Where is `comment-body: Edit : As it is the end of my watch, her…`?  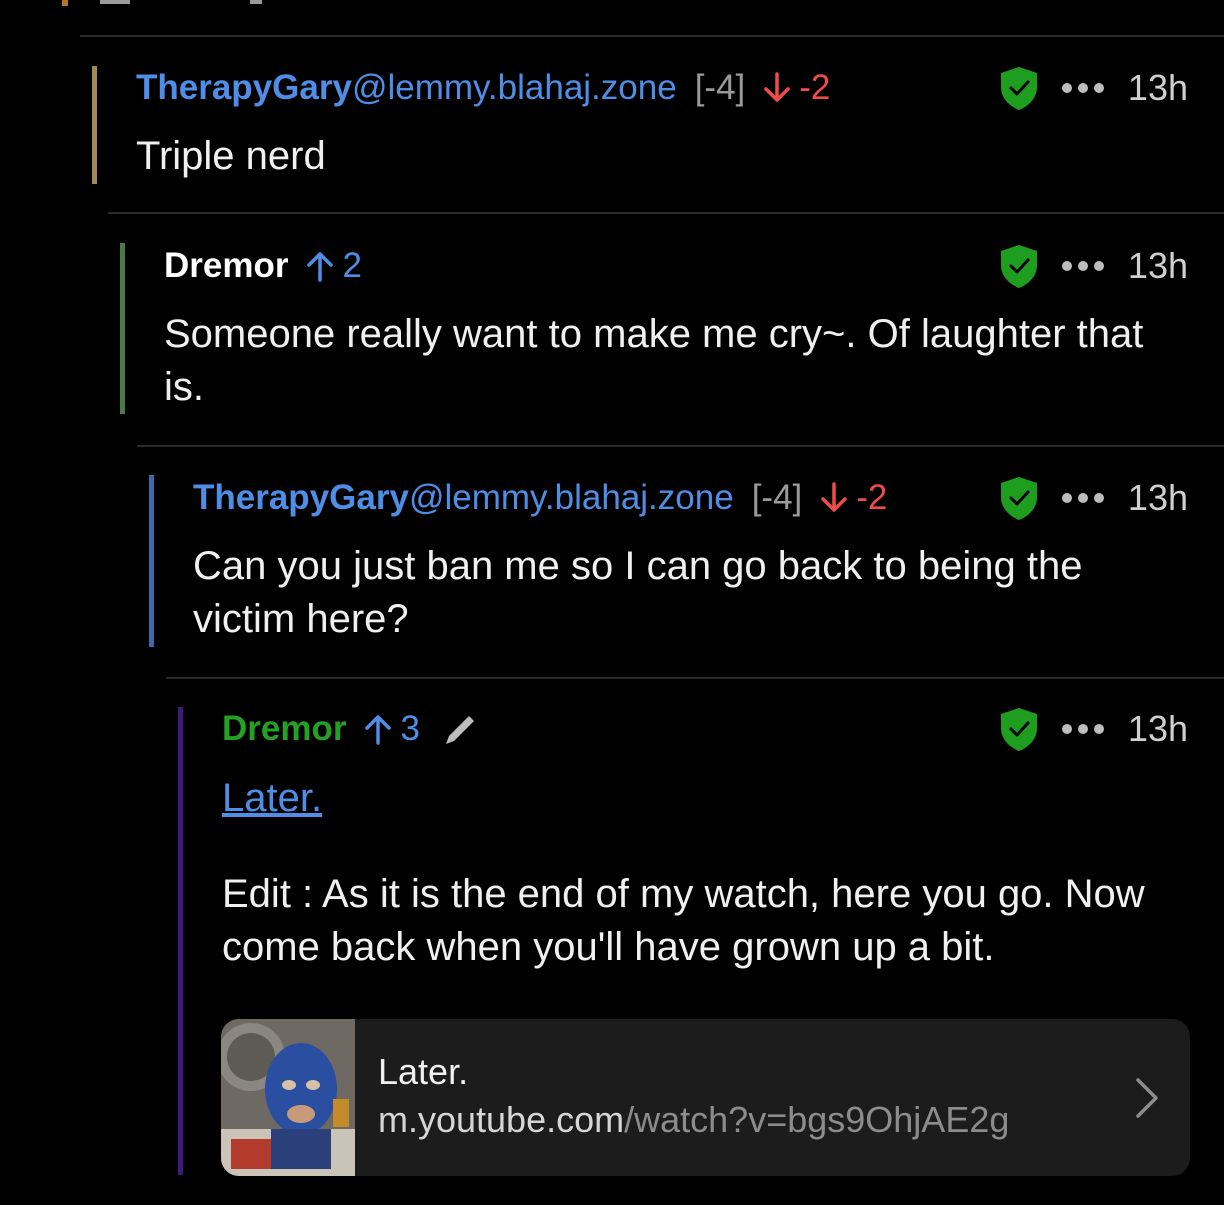
comment-body: Edit : As it is the end of my watch, her… is located at coordinates (683, 920).